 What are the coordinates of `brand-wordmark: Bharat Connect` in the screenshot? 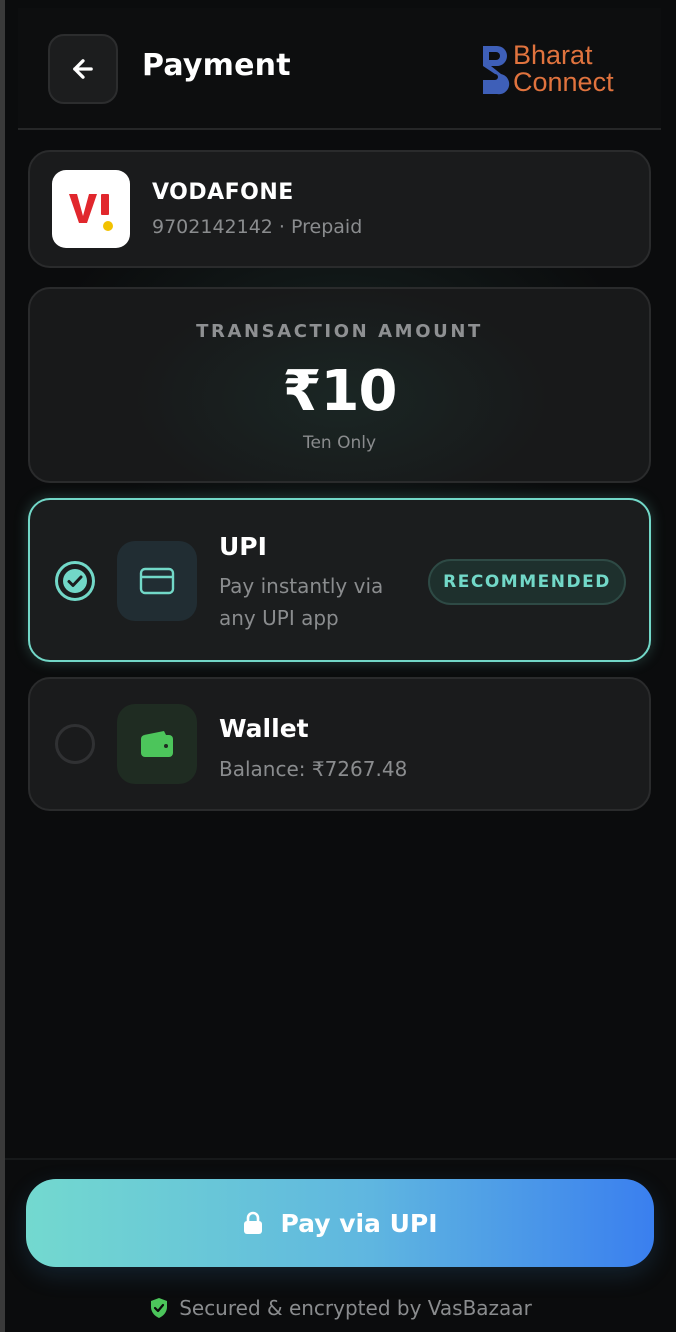 It's located at (563, 69).